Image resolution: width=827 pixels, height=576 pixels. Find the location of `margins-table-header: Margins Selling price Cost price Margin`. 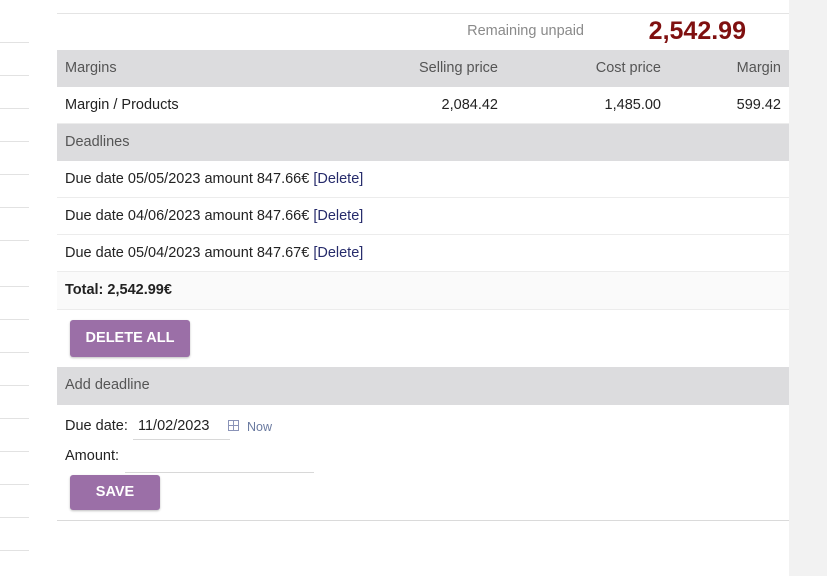

margins-table-header: Margins Selling price Cost price Margin is located at coordinates (423, 68).